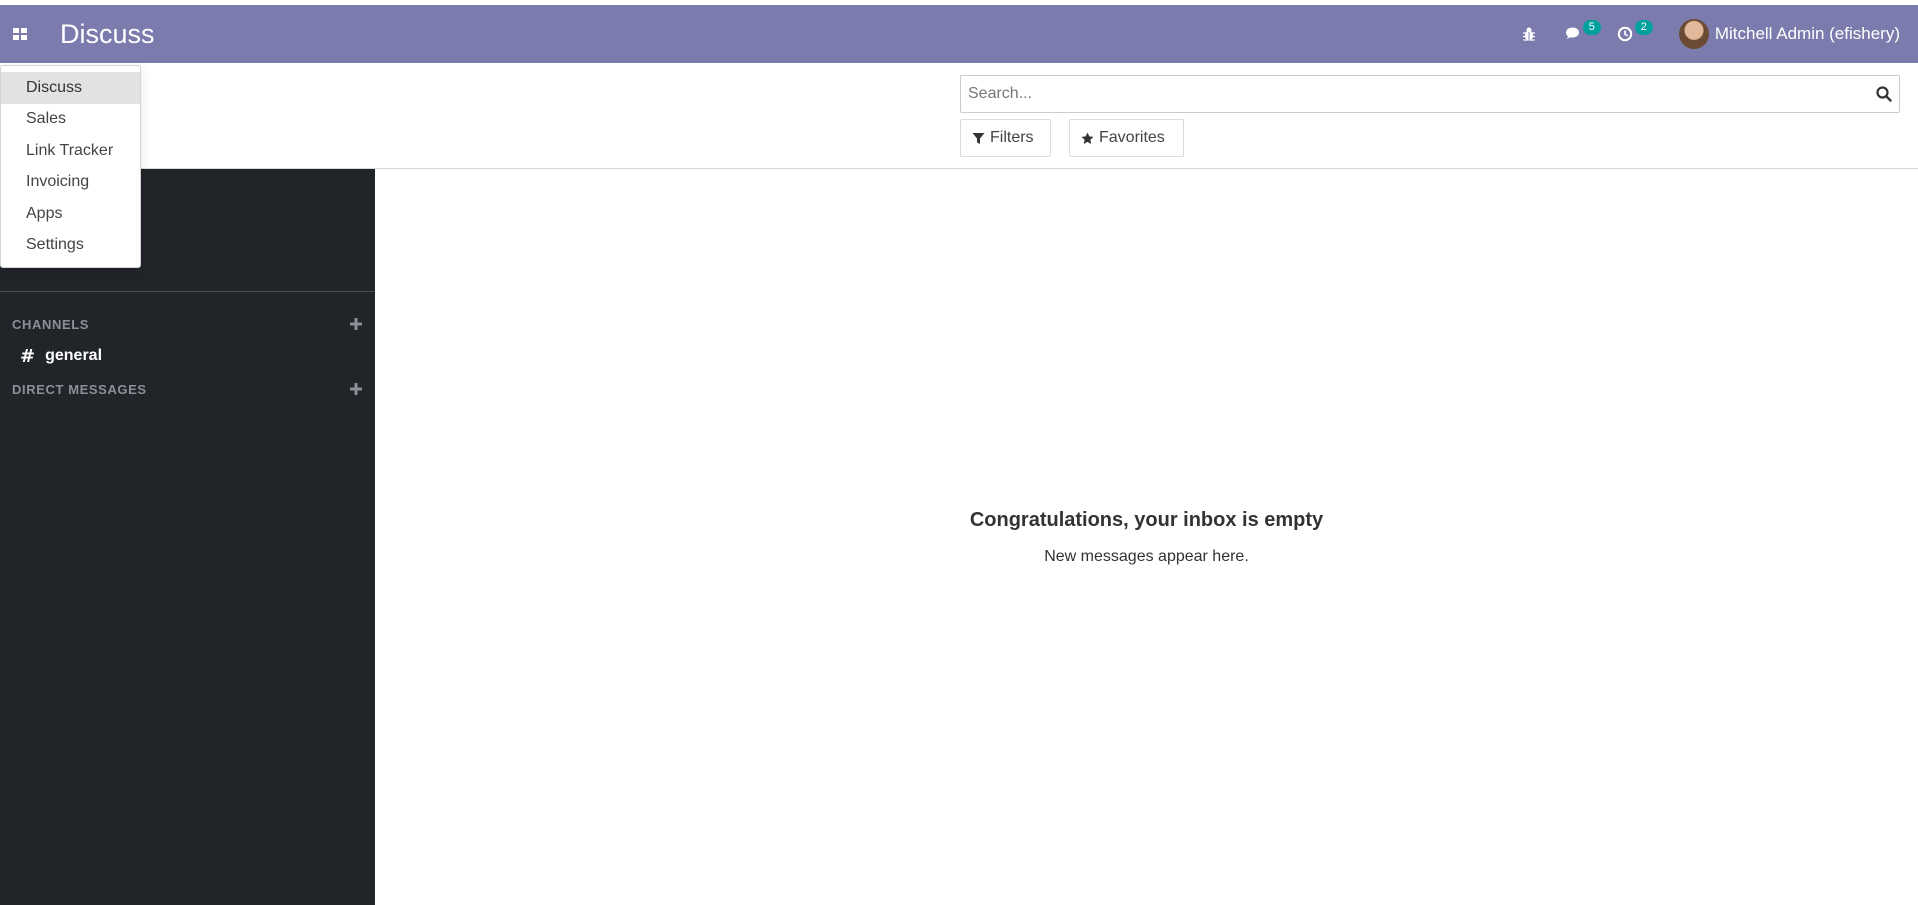  I want to click on sidebar-divider, so click(187, 291).